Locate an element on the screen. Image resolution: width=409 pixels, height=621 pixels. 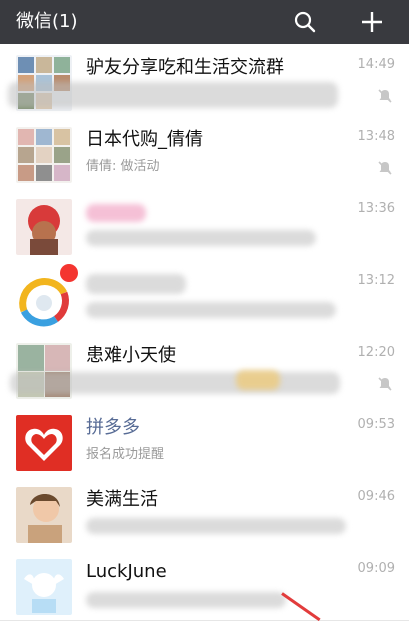
chat-name: 患难小天使 is located at coordinates (131, 355).